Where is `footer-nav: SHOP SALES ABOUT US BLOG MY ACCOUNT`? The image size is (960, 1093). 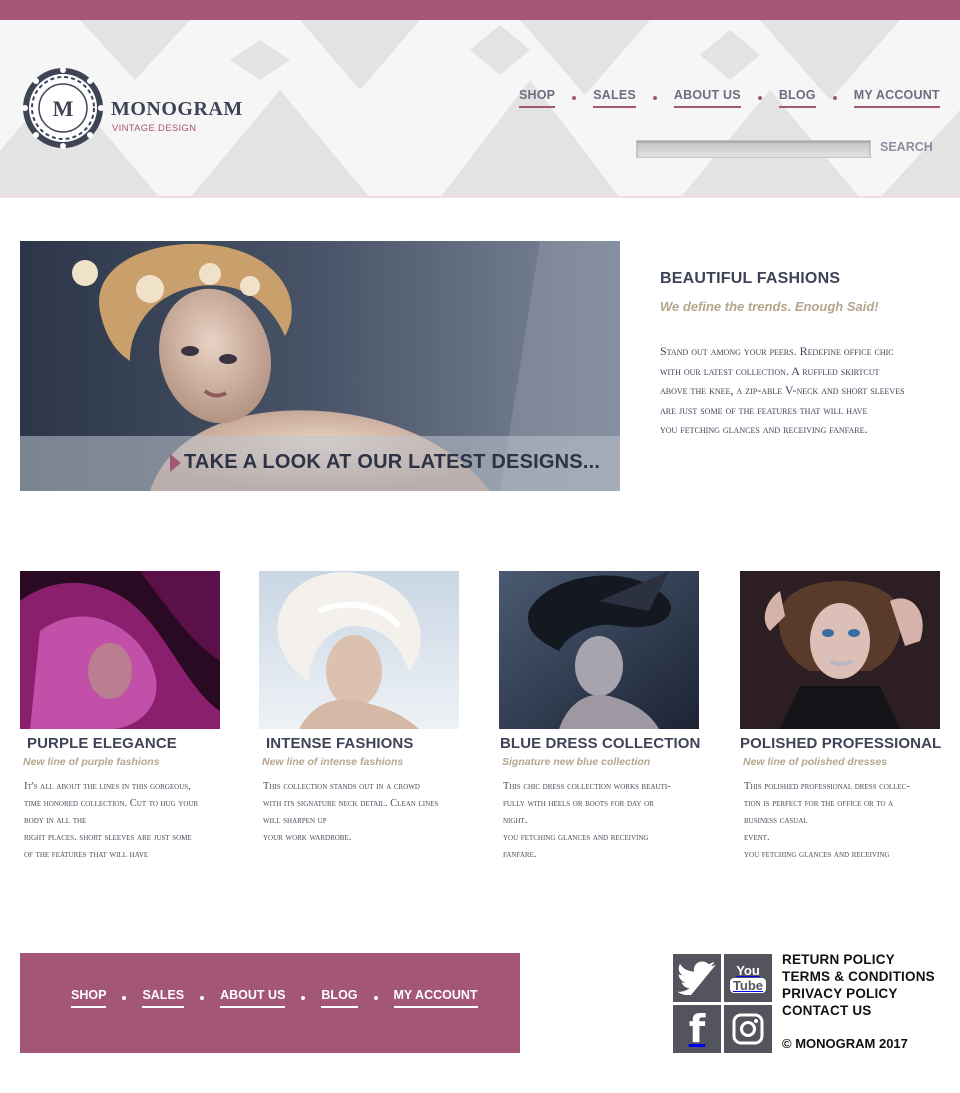 footer-nav: SHOP SALES ABOUT US BLOG MY ACCOUNT is located at coordinates (274, 998).